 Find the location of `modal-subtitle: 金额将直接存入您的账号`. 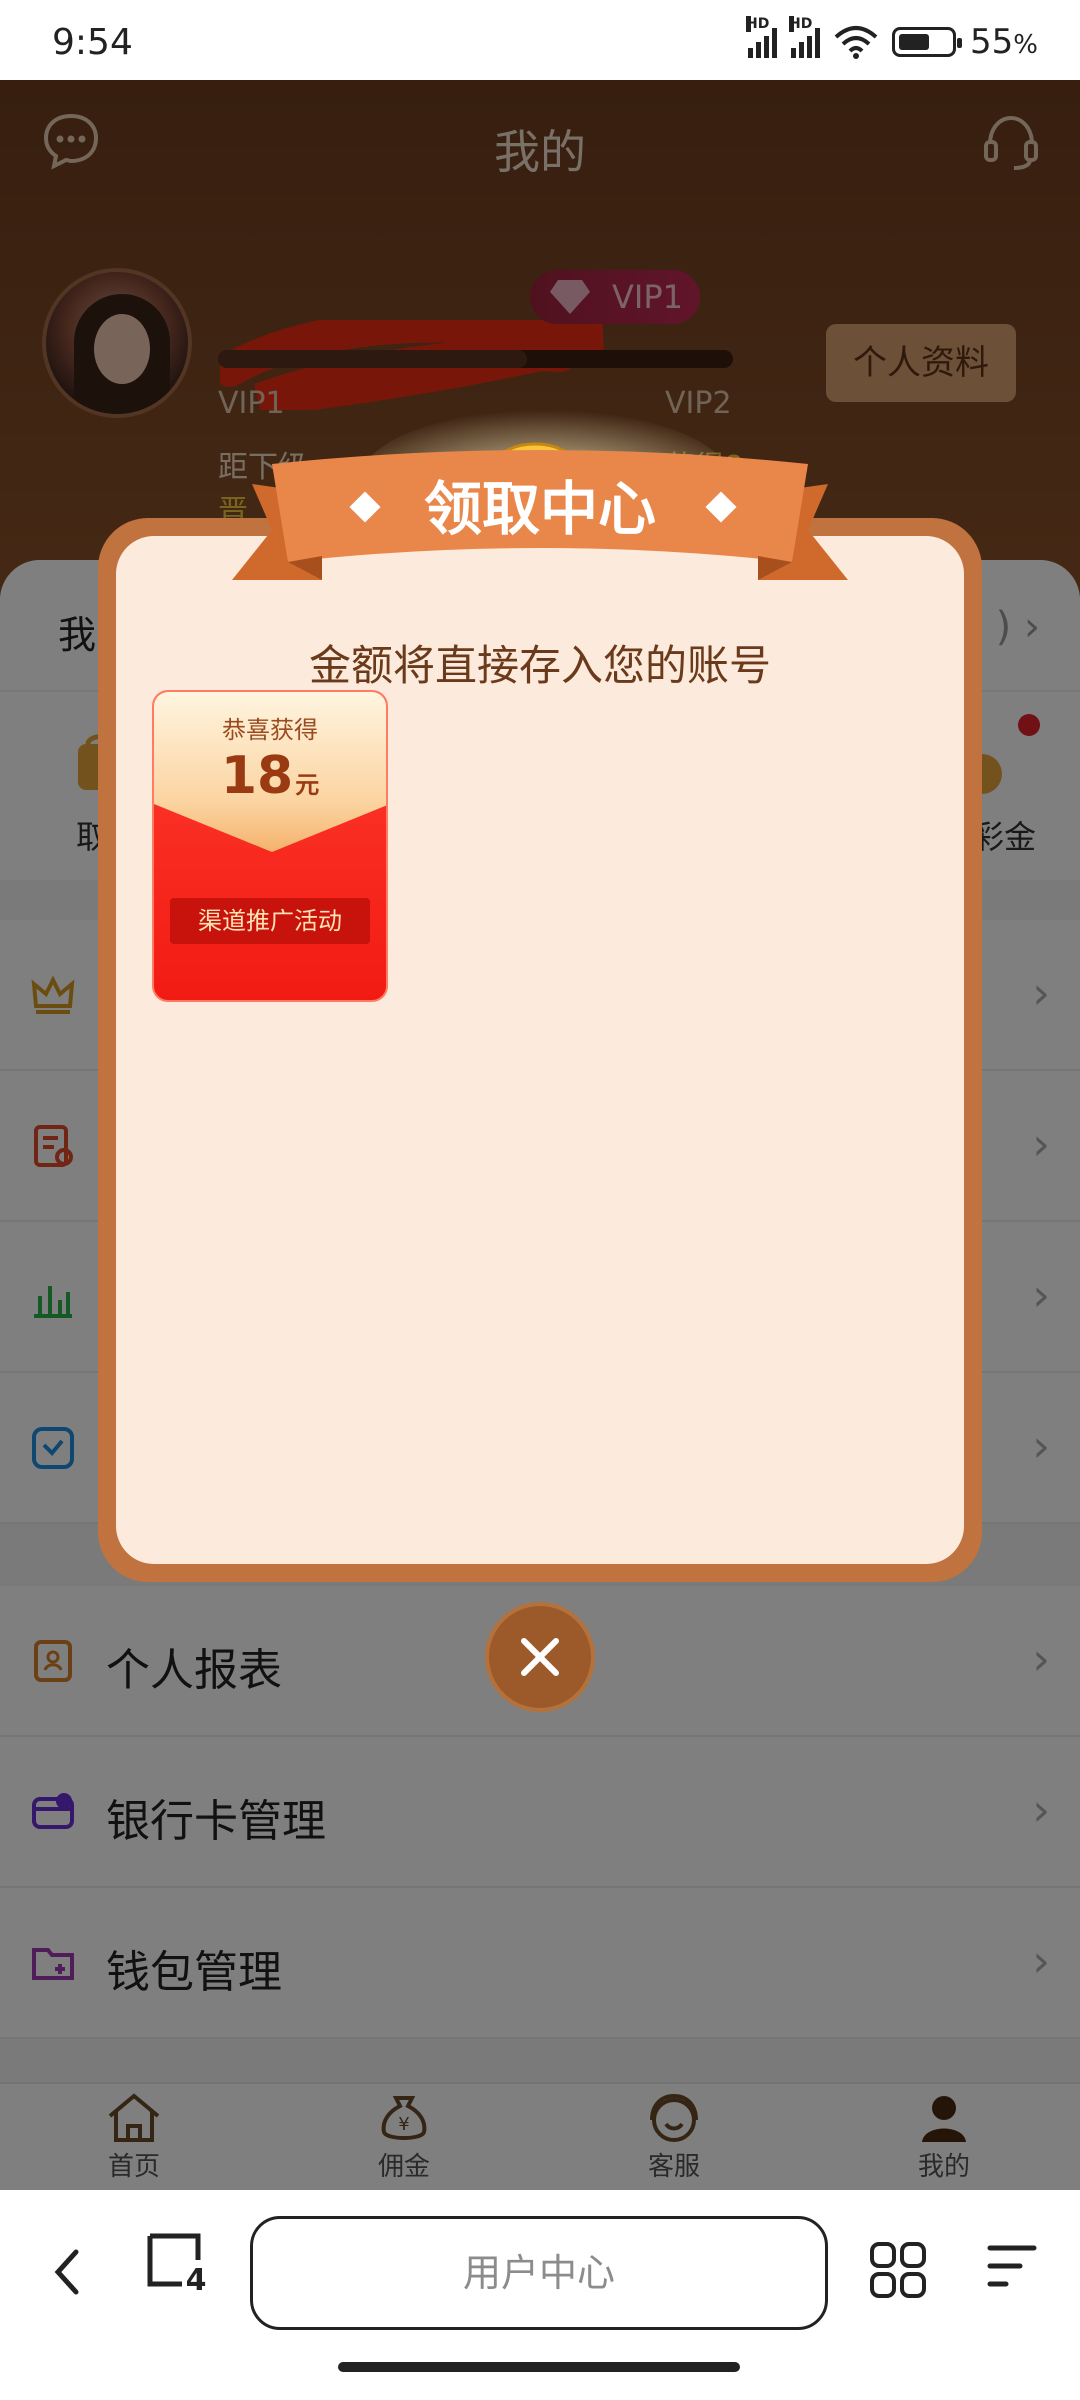

modal-subtitle: 金额将直接存入您的账号 is located at coordinates (539, 665).